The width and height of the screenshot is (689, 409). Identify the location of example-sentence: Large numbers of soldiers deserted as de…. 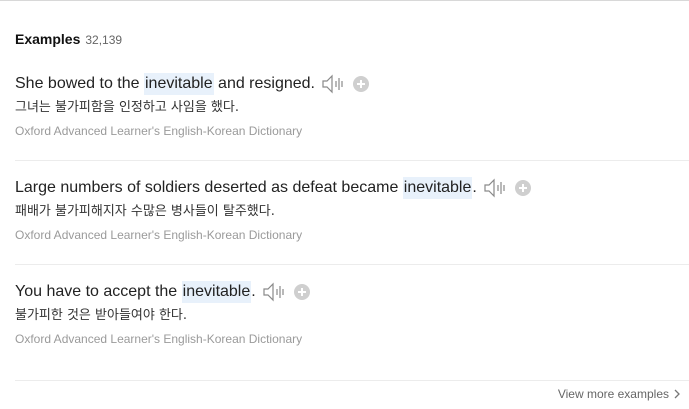
(352, 188).